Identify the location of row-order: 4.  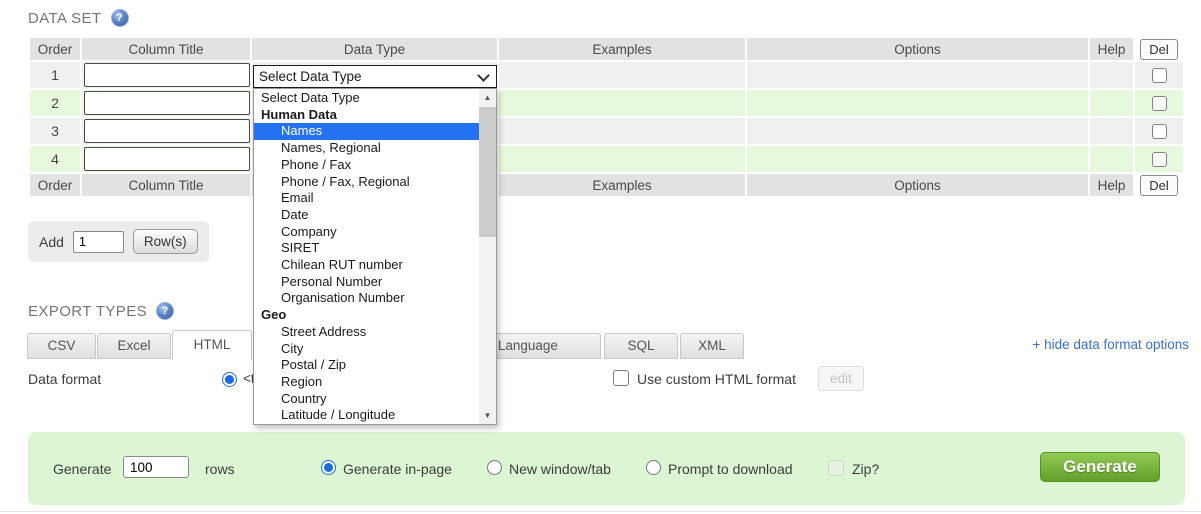
(55, 159).